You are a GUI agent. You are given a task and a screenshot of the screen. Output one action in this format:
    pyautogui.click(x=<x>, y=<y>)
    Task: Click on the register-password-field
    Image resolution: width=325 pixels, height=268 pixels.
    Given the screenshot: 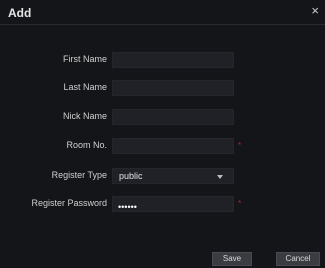 What is the action you would take?
    pyautogui.click(x=173, y=205)
    